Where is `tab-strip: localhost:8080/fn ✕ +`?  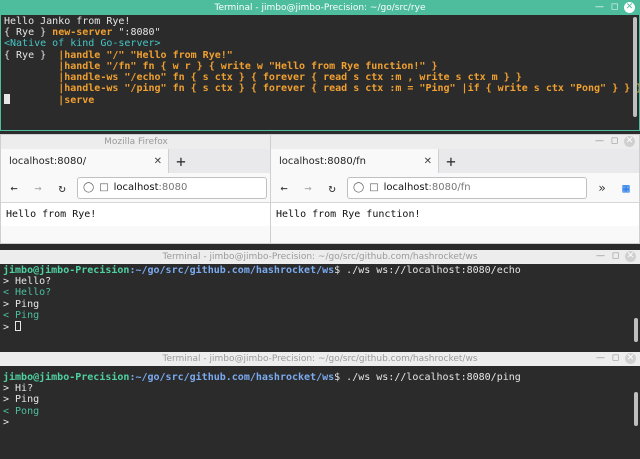 tab-strip: localhost:8080/fn ✕ + is located at coordinates (455, 161).